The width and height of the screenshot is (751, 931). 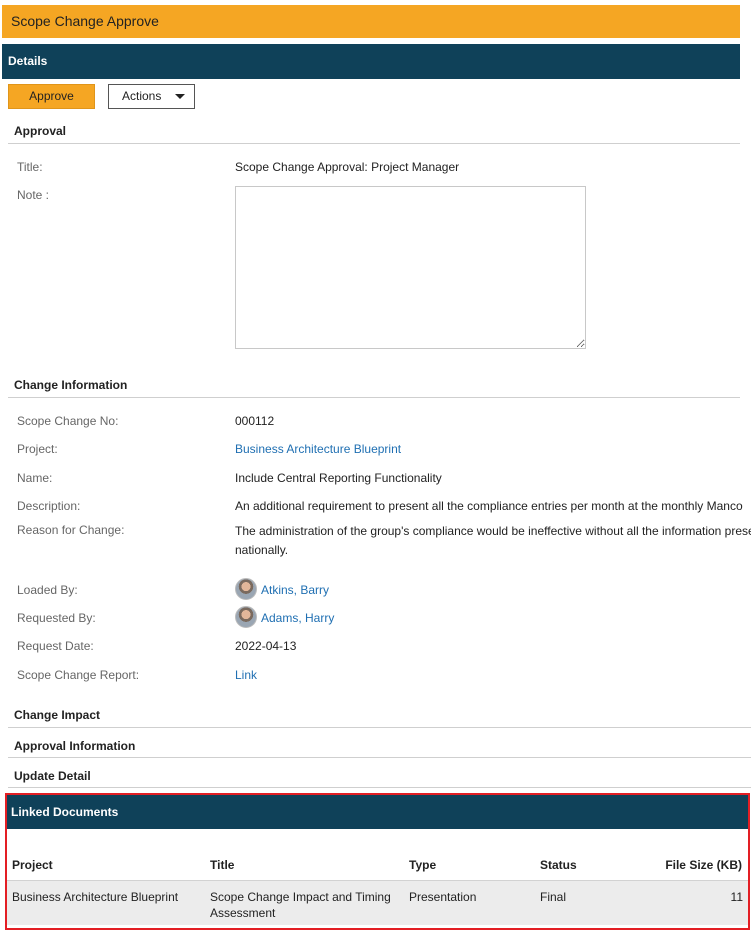 I want to click on requested-by-label: Requested By:, so click(x=56, y=618).